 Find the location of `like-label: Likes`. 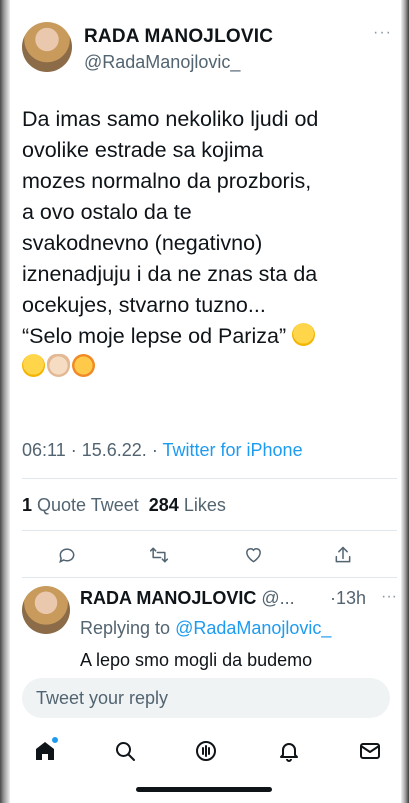

like-label: Likes is located at coordinates (205, 505).